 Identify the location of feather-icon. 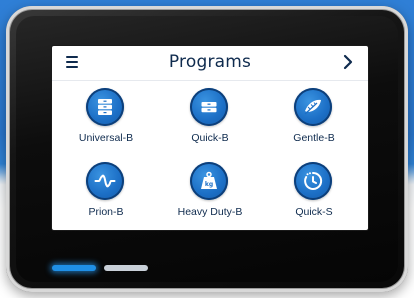
(313, 107).